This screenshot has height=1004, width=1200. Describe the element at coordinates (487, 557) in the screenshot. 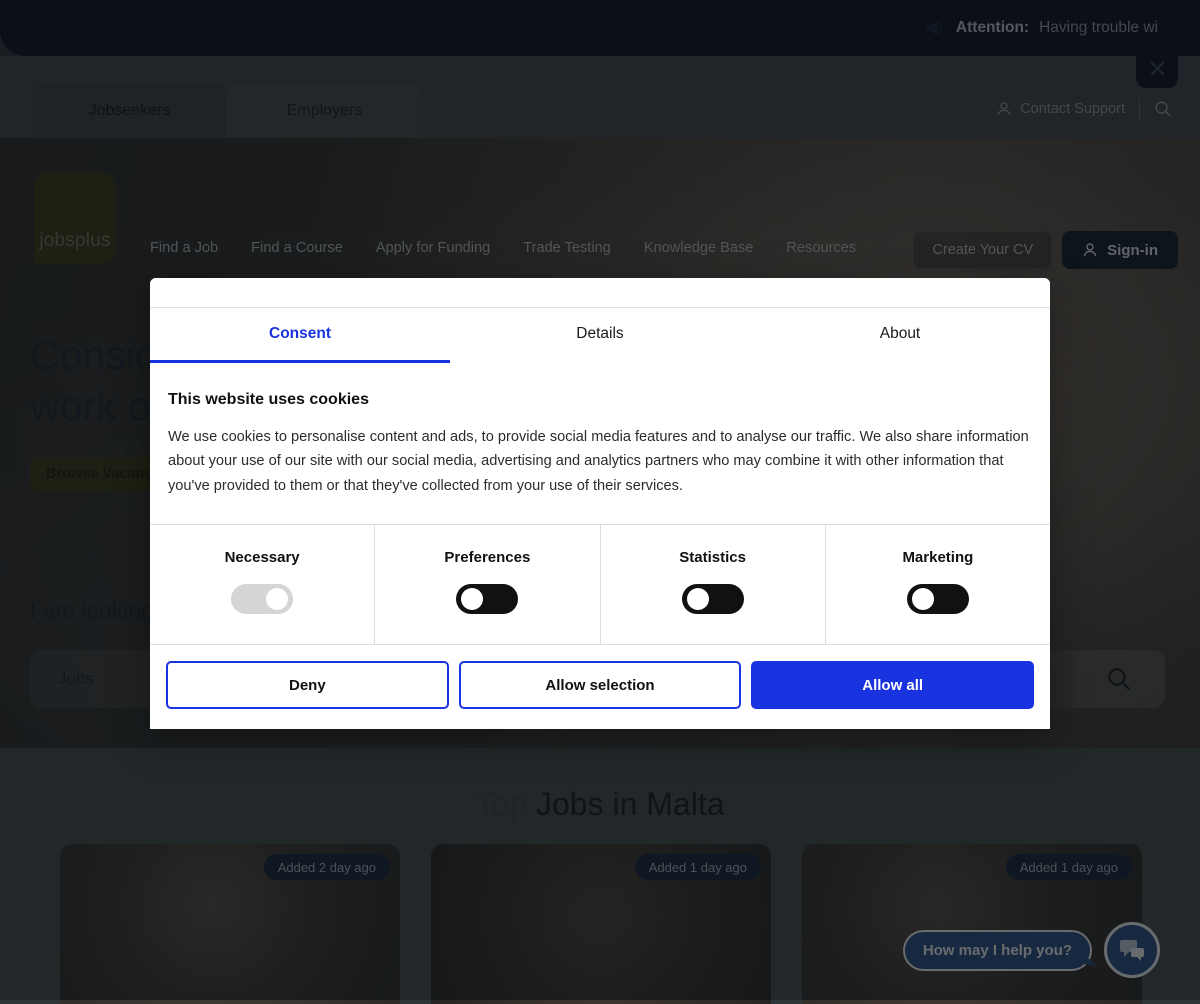

I see `consent-category-label: Preferences` at that location.